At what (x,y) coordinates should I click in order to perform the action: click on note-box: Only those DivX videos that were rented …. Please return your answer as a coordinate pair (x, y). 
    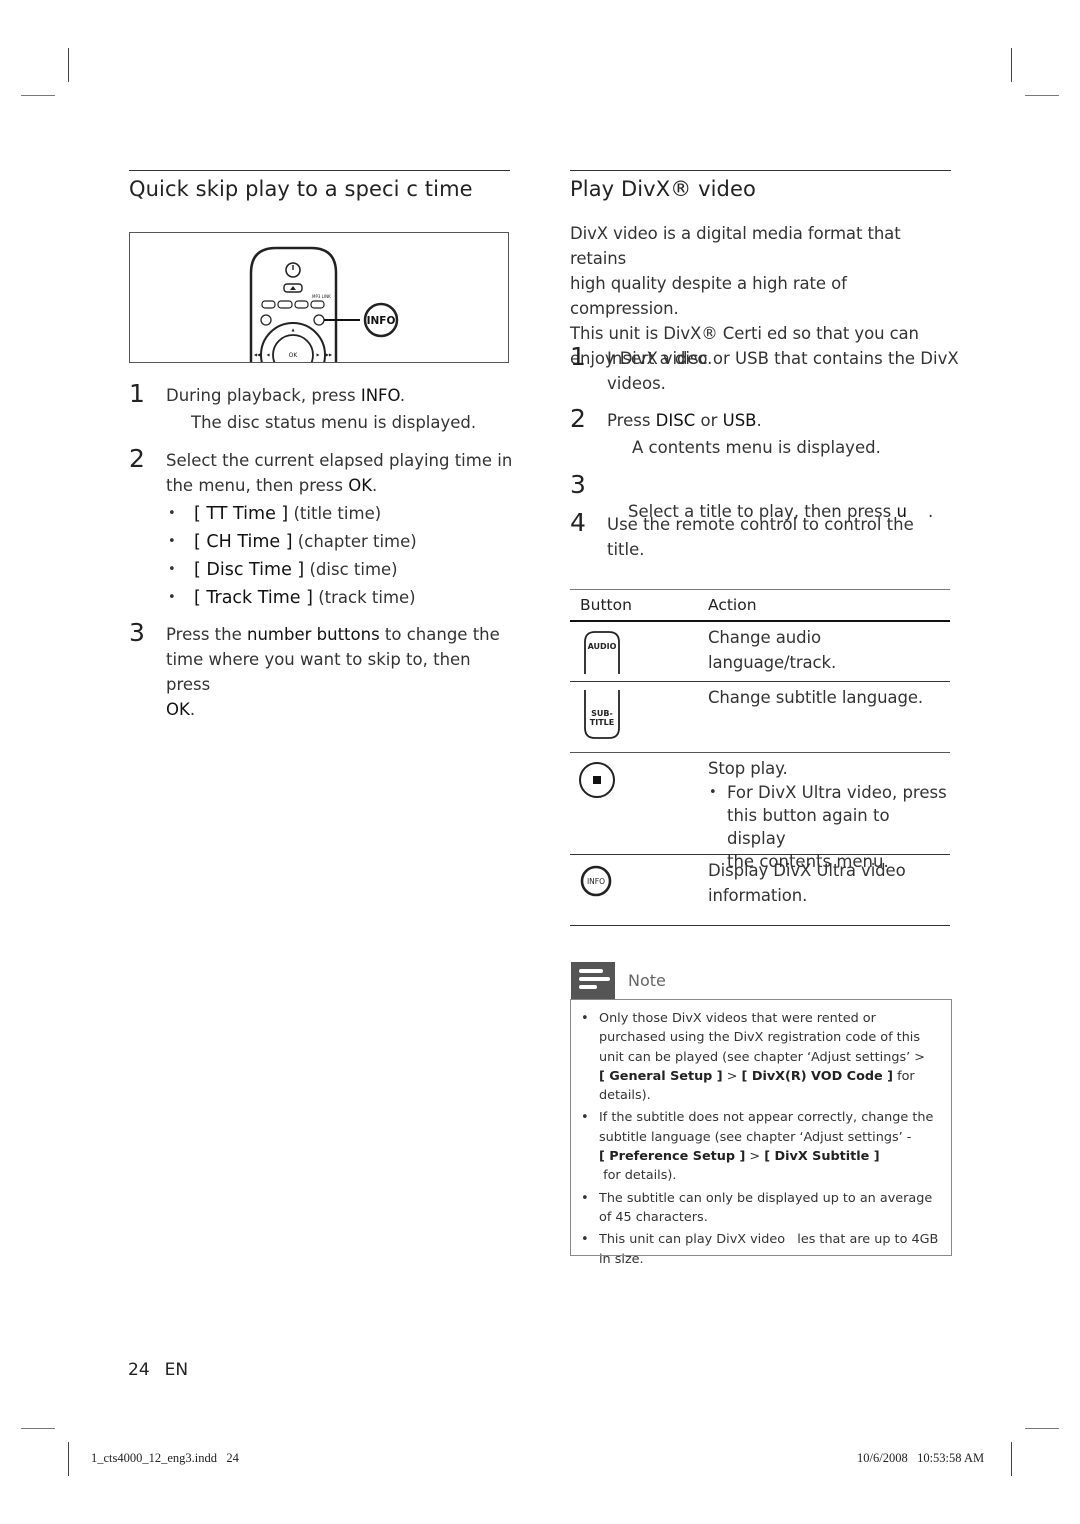
    Looking at the image, I should click on (761, 1133).